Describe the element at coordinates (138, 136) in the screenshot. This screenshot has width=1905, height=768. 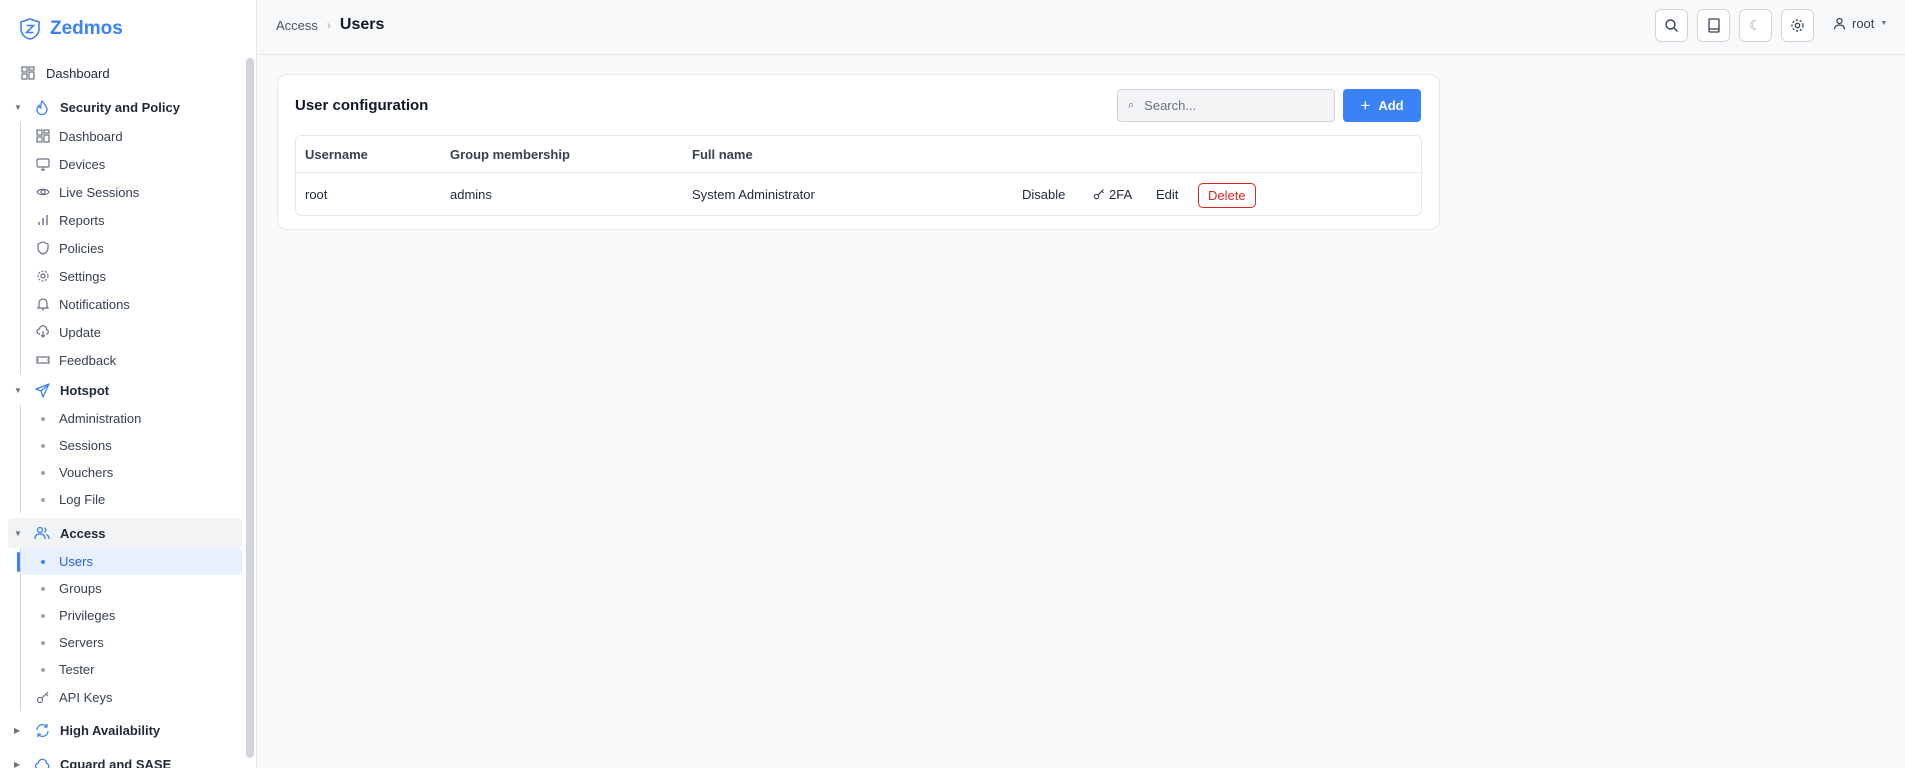
I see `sidebar-item-security-dashboard: Dashboard` at that location.